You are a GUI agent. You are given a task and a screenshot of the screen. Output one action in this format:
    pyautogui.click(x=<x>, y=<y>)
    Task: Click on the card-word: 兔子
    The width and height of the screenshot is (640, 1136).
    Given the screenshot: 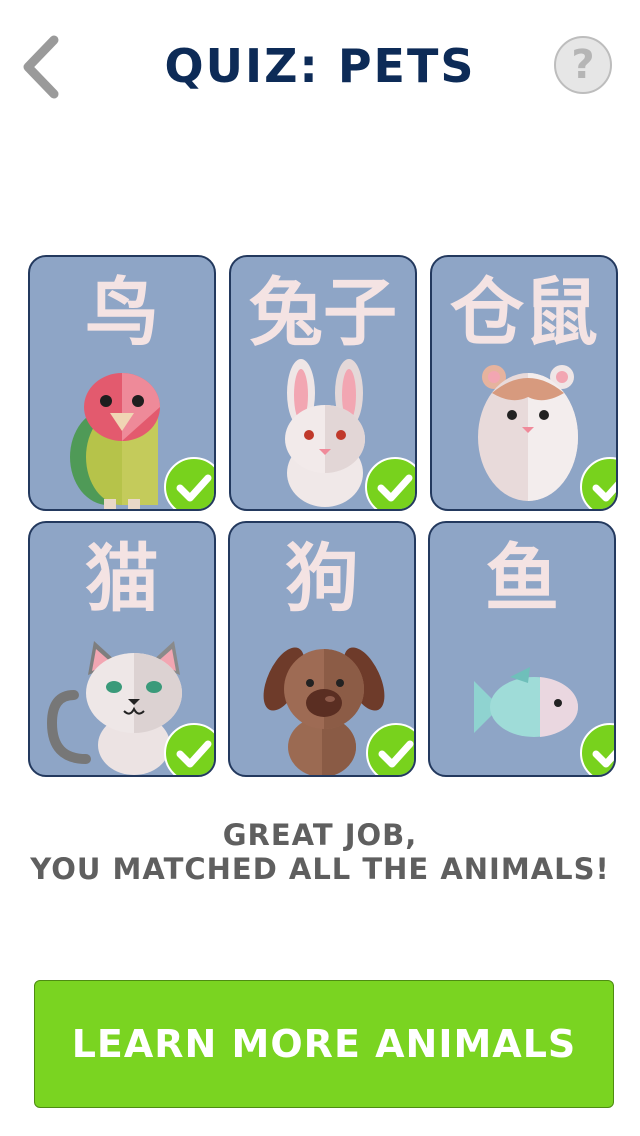 What is the action you would take?
    pyautogui.click(x=323, y=313)
    